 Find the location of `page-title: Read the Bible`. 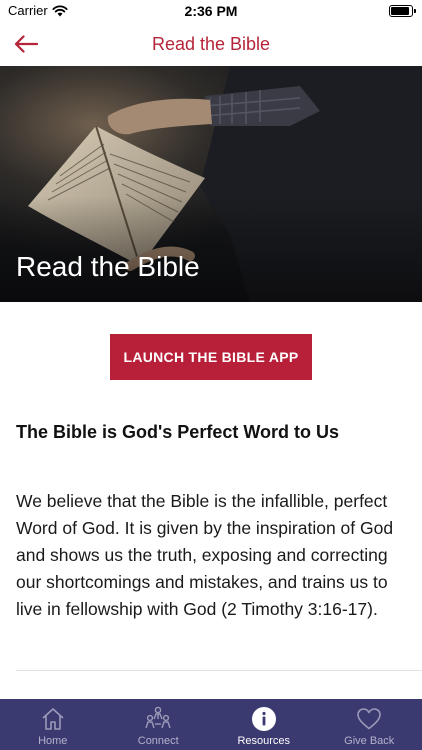

page-title: Read the Bible is located at coordinates (211, 44).